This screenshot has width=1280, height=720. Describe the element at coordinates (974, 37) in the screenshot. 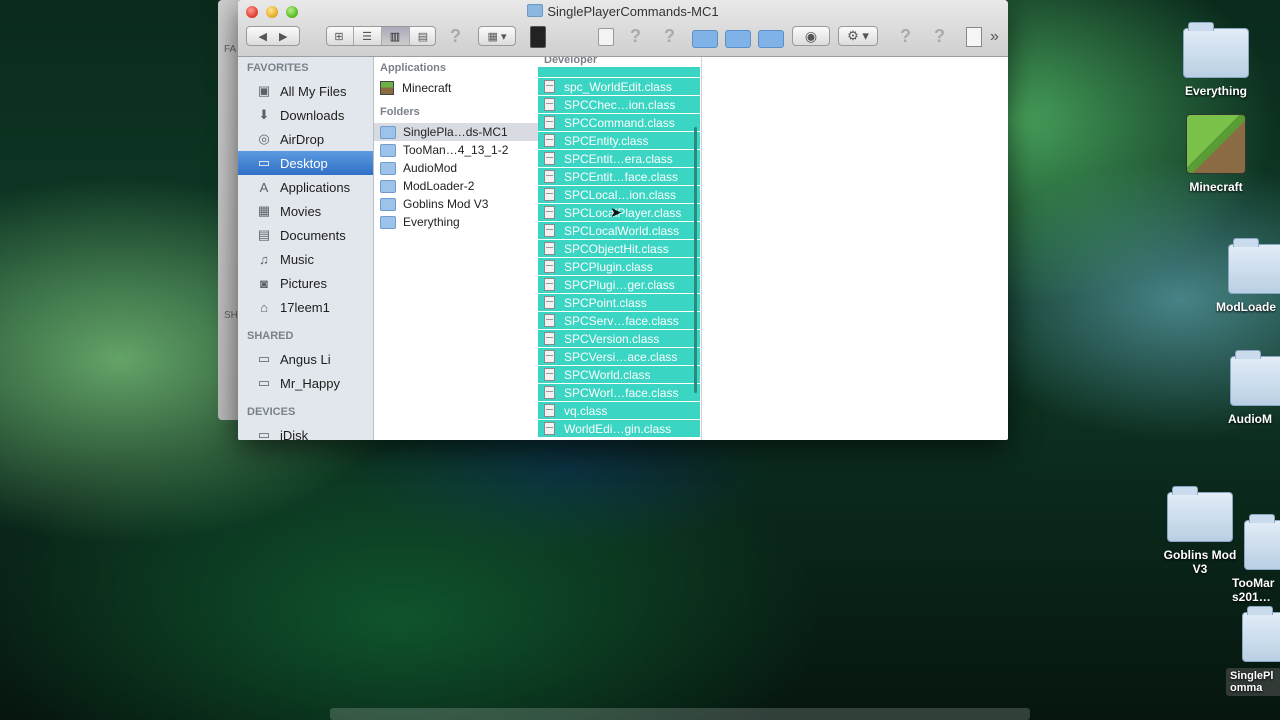

I see `document-icon` at that location.